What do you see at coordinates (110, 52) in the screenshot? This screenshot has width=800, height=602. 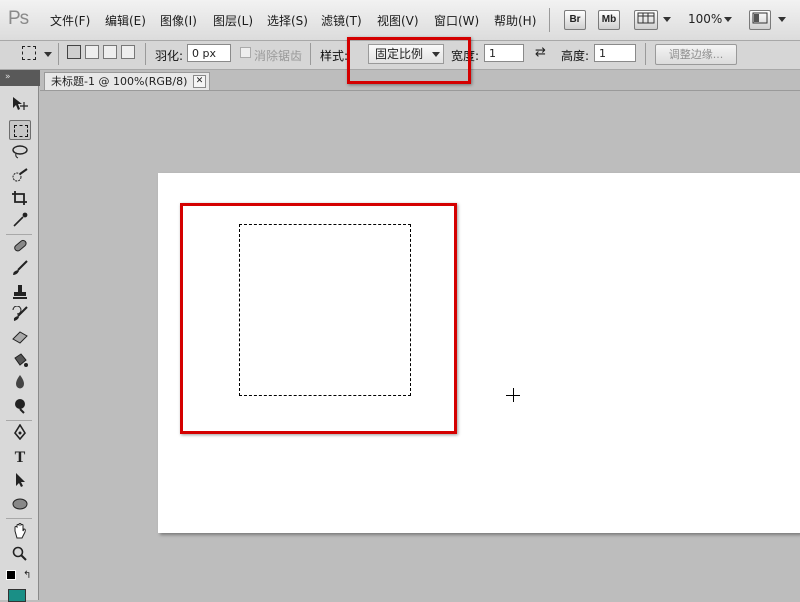 I see `subtract-from-selection-icon` at bounding box center [110, 52].